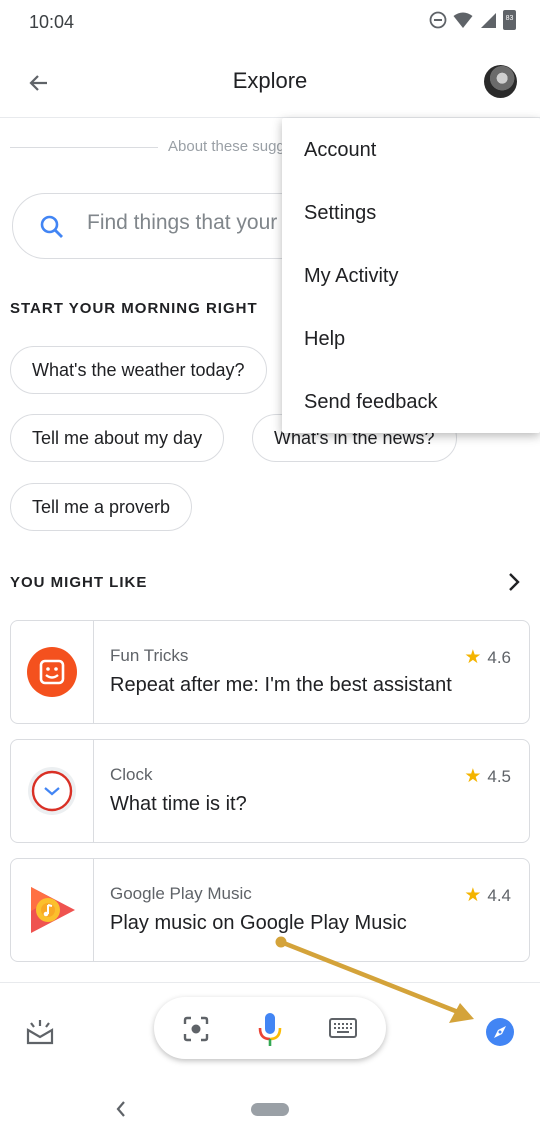  I want to click on wifi-icon, so click(463, 20).